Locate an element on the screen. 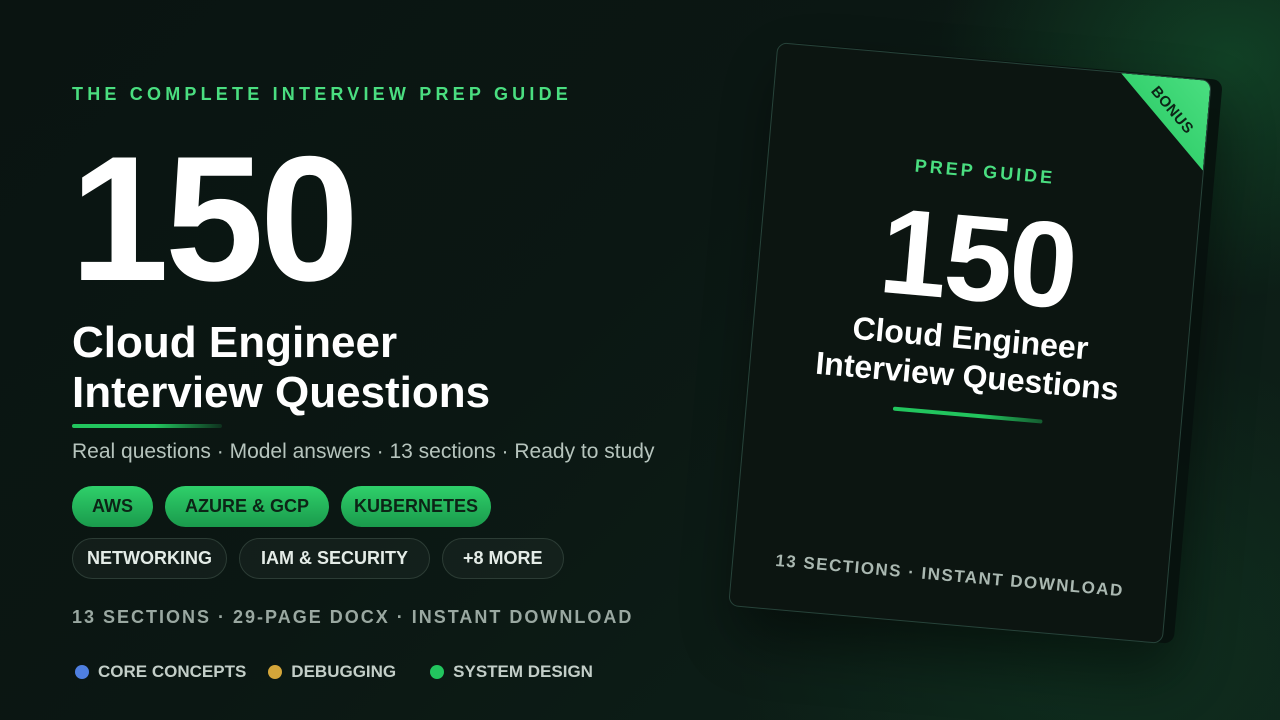 This screenshot has height=720, width=1280. primary-topic-chips: AWS AZURE & GCP KUBERNETES is located at coordinates (282, 506).